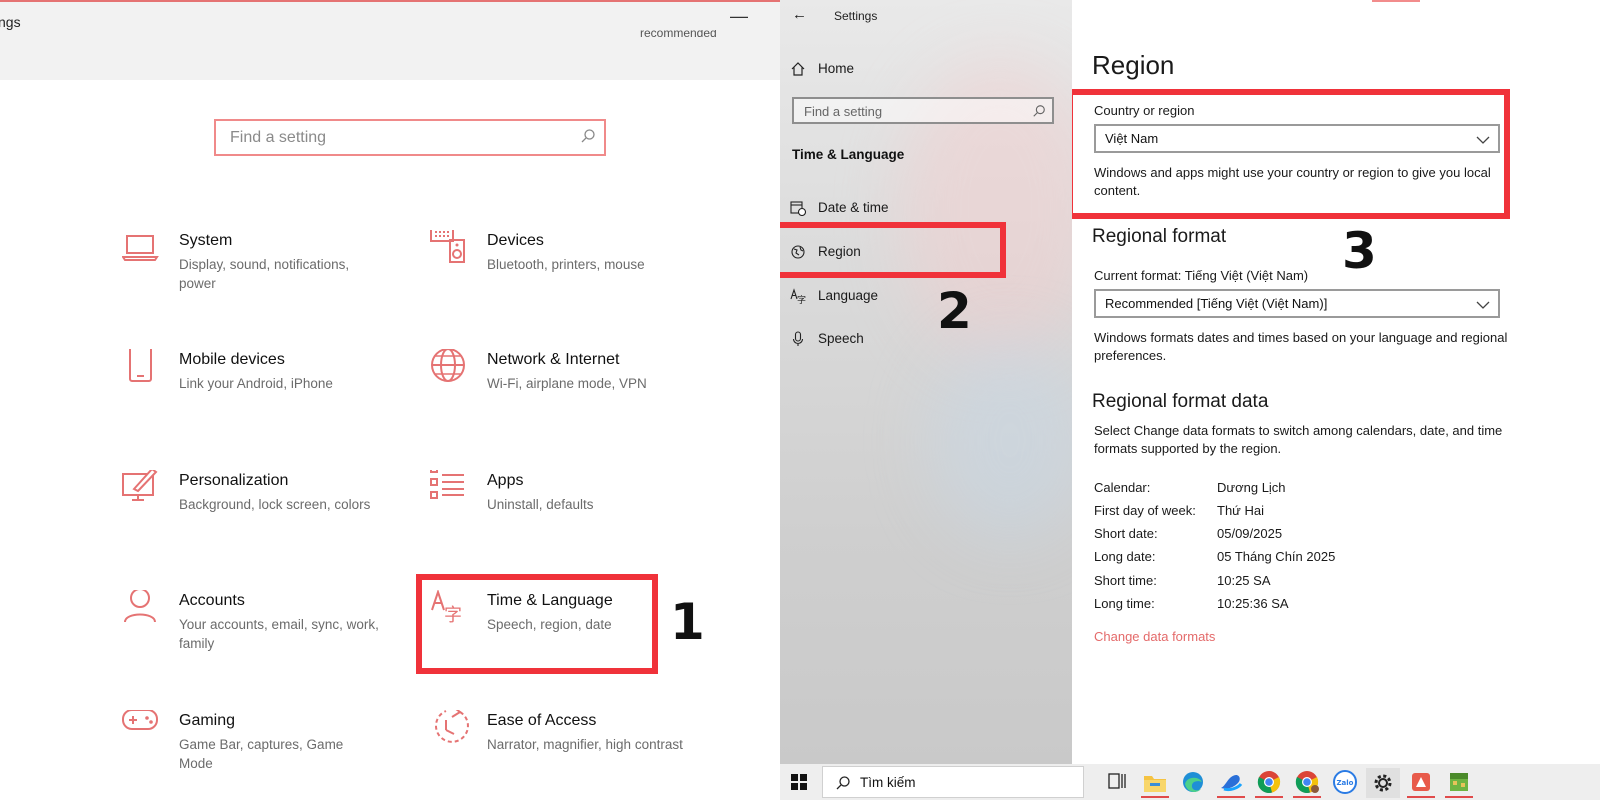 The height and width of the screenshot is (803, 1600). Describe the element at coordinates (1125, 556) in the screenshot. I see `long-date-key: Long date:` at that location.